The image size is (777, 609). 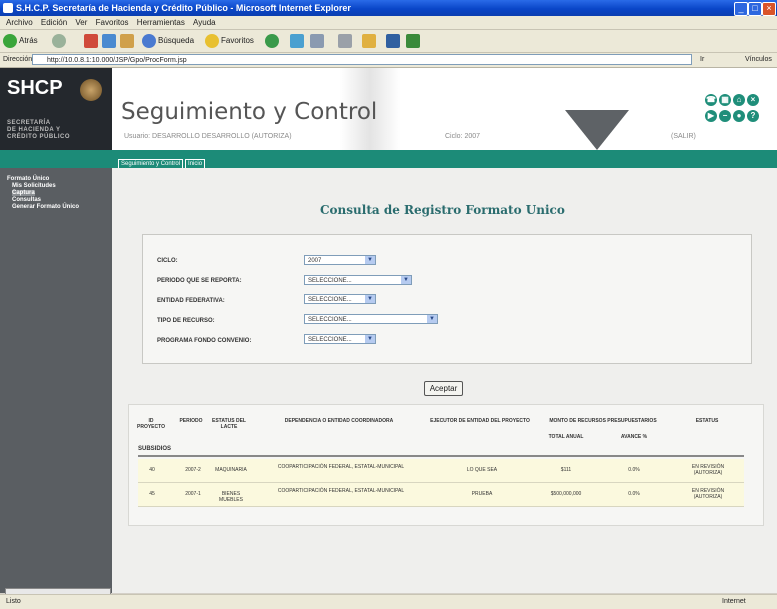 What do you see at coordinates (45, 207) in the screenshot?
I see `sidebar-item-generar: Generar Formato Único` at bounding box center [45, 207].